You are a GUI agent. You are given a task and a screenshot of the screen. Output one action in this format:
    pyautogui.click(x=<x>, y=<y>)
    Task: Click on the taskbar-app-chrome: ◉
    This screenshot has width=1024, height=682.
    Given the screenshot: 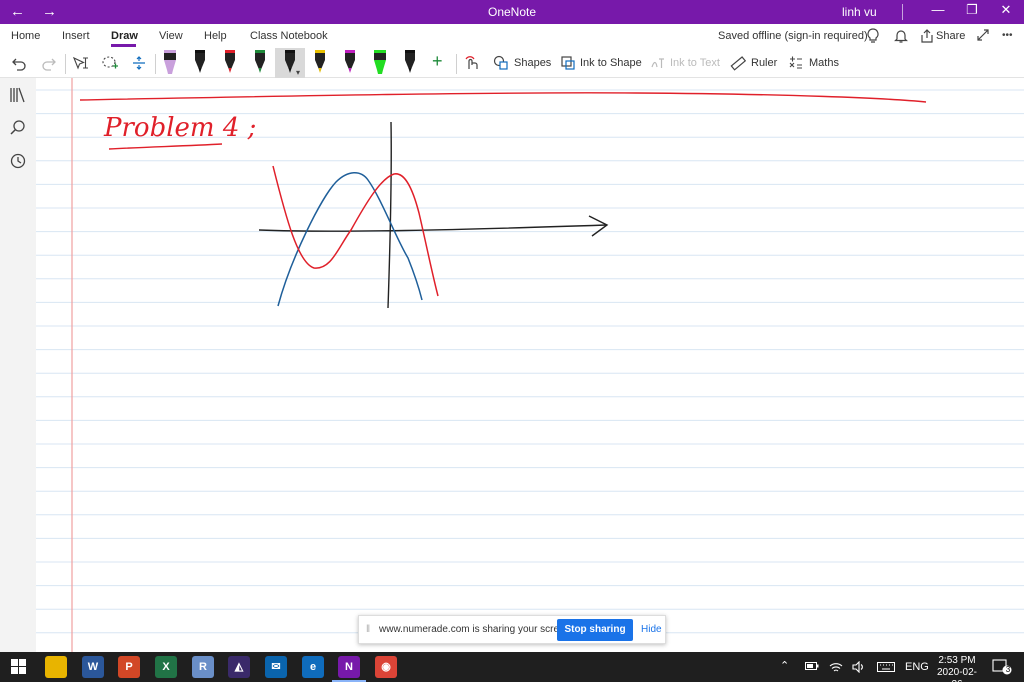 What is the action you would take?
    pyautogui.click(x=386, y=667)
    